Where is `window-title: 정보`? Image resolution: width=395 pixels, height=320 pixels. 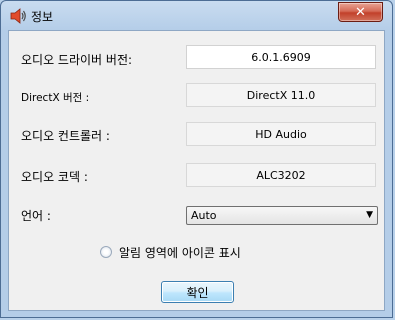
window-title: 정보 is located at coordinates (42, 17).